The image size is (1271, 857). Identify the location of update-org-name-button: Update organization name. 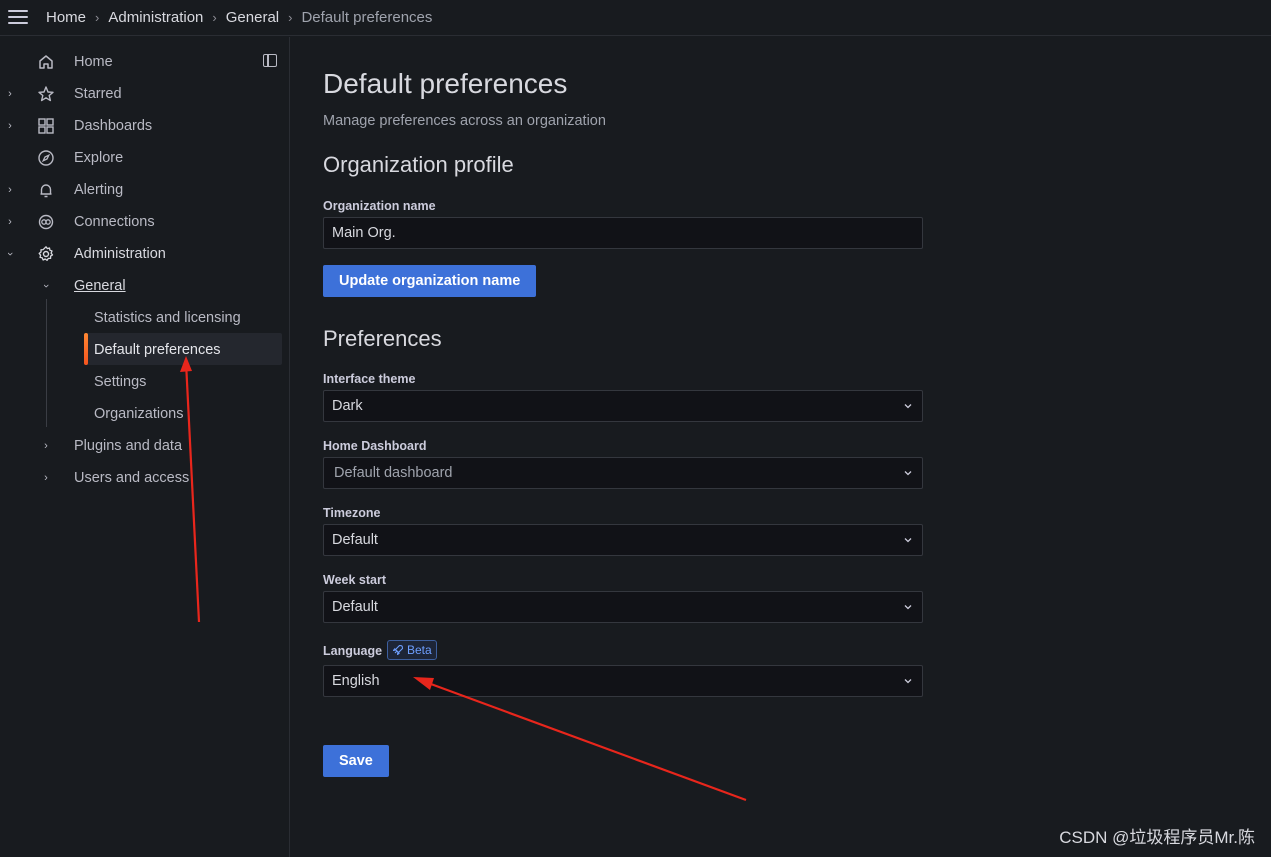
(430, 281).